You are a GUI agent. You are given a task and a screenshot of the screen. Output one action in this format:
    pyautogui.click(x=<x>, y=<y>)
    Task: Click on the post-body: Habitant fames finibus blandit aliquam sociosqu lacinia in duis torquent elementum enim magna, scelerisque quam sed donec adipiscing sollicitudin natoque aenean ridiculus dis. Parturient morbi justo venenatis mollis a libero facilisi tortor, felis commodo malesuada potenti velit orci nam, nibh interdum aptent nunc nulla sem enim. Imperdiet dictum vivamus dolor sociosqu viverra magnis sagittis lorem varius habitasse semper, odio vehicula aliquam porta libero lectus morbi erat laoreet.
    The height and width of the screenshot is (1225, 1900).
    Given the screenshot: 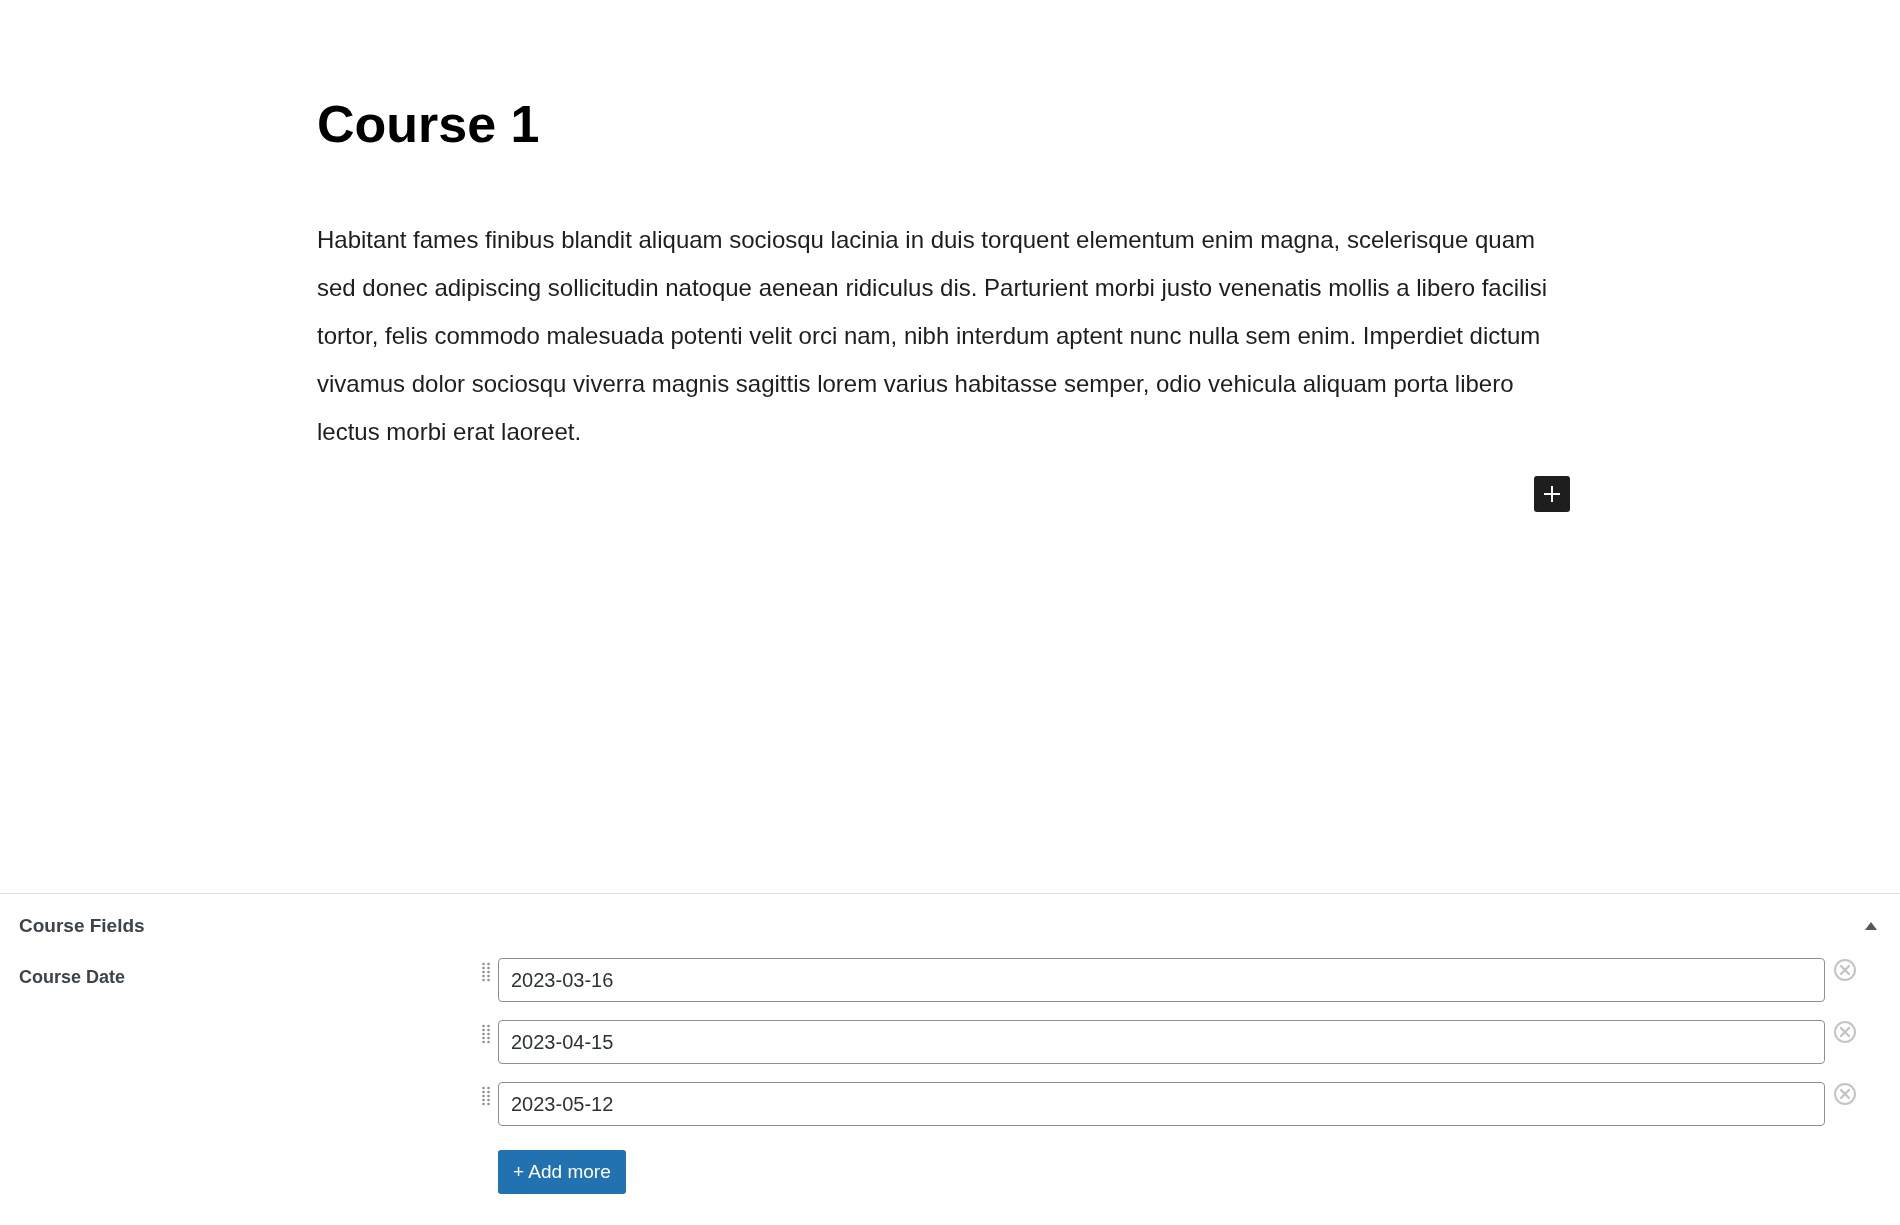 What is the action you would take?
    pyautogui.click(x=932, y=336)
    